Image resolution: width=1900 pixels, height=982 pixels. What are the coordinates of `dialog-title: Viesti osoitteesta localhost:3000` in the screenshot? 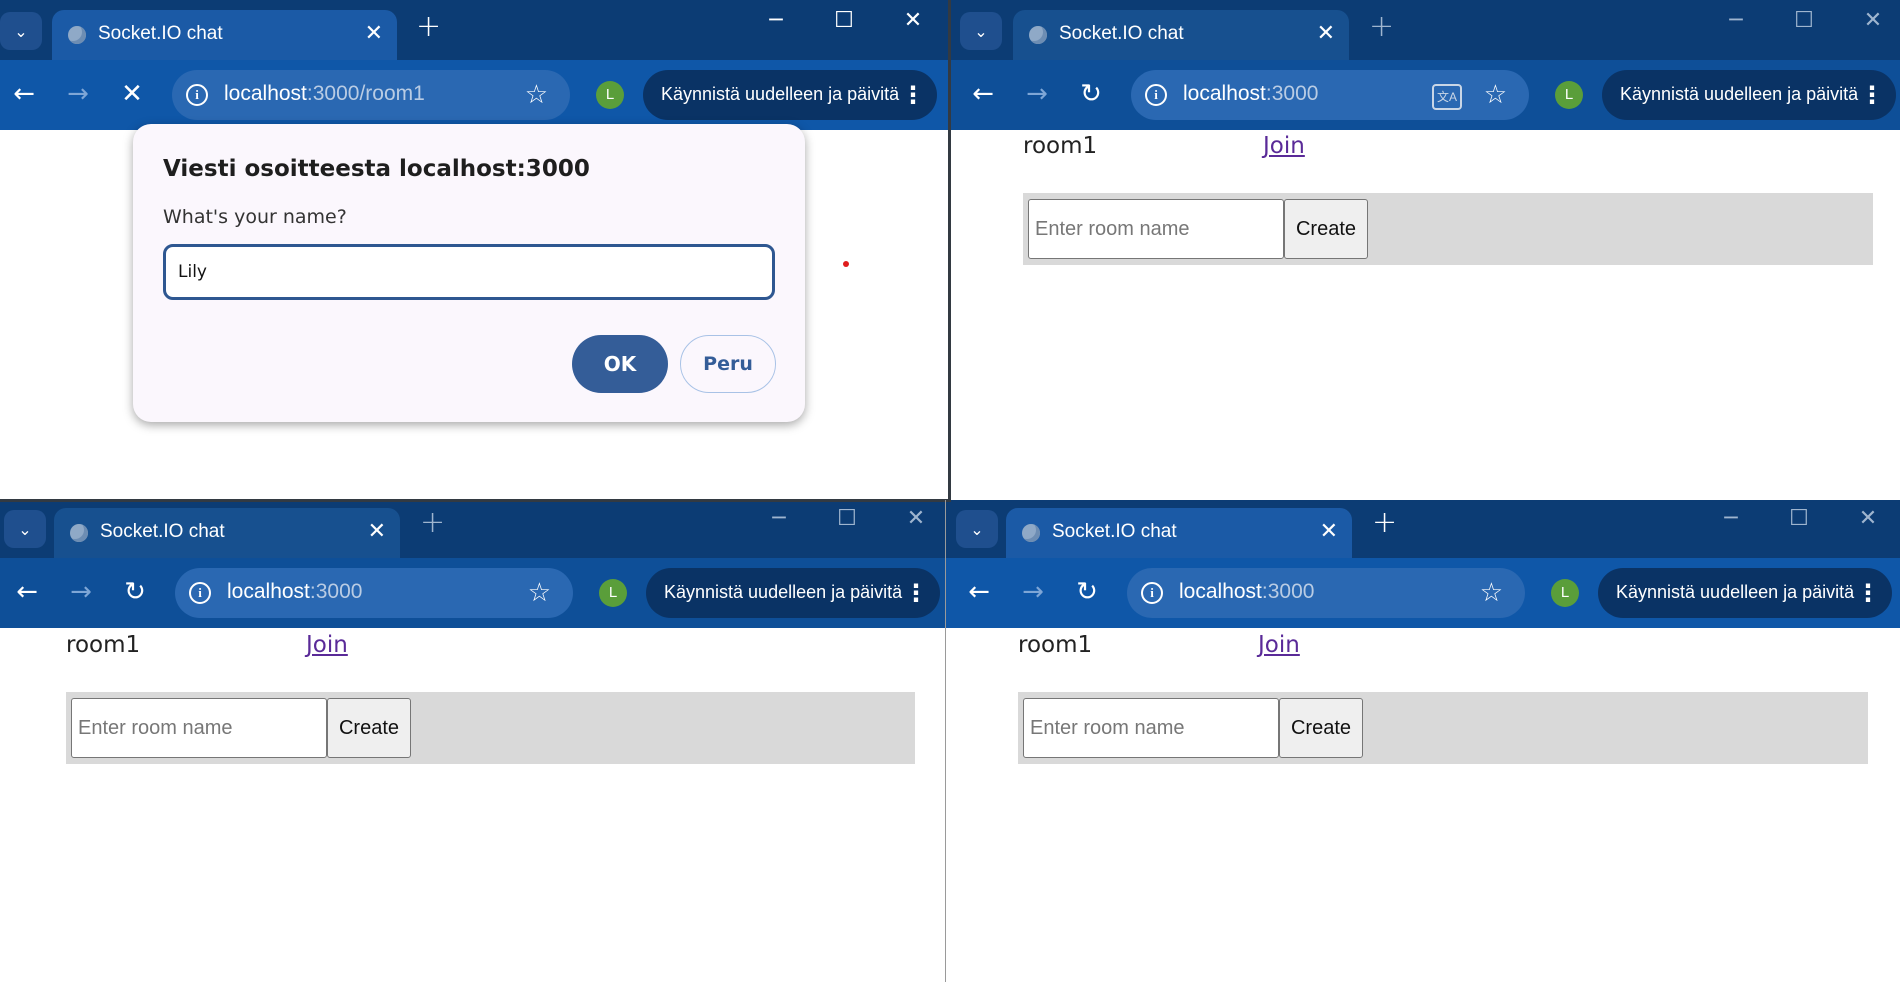 It's located at (376, 169).